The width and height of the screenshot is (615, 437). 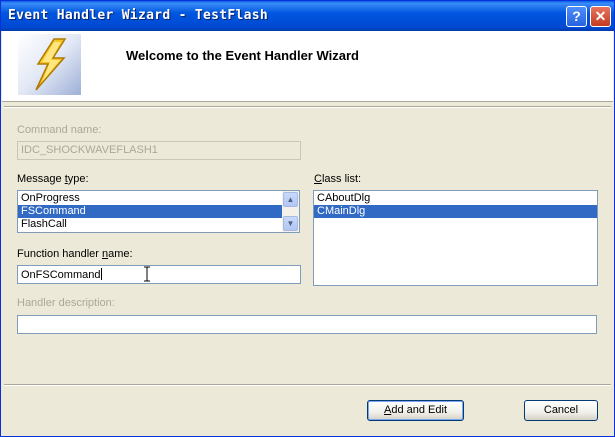 What do you see at coordinates (61, 275) in the screenshot?
I see `function-handler-value: OnFSCommand` at bounding box center [61, 275].